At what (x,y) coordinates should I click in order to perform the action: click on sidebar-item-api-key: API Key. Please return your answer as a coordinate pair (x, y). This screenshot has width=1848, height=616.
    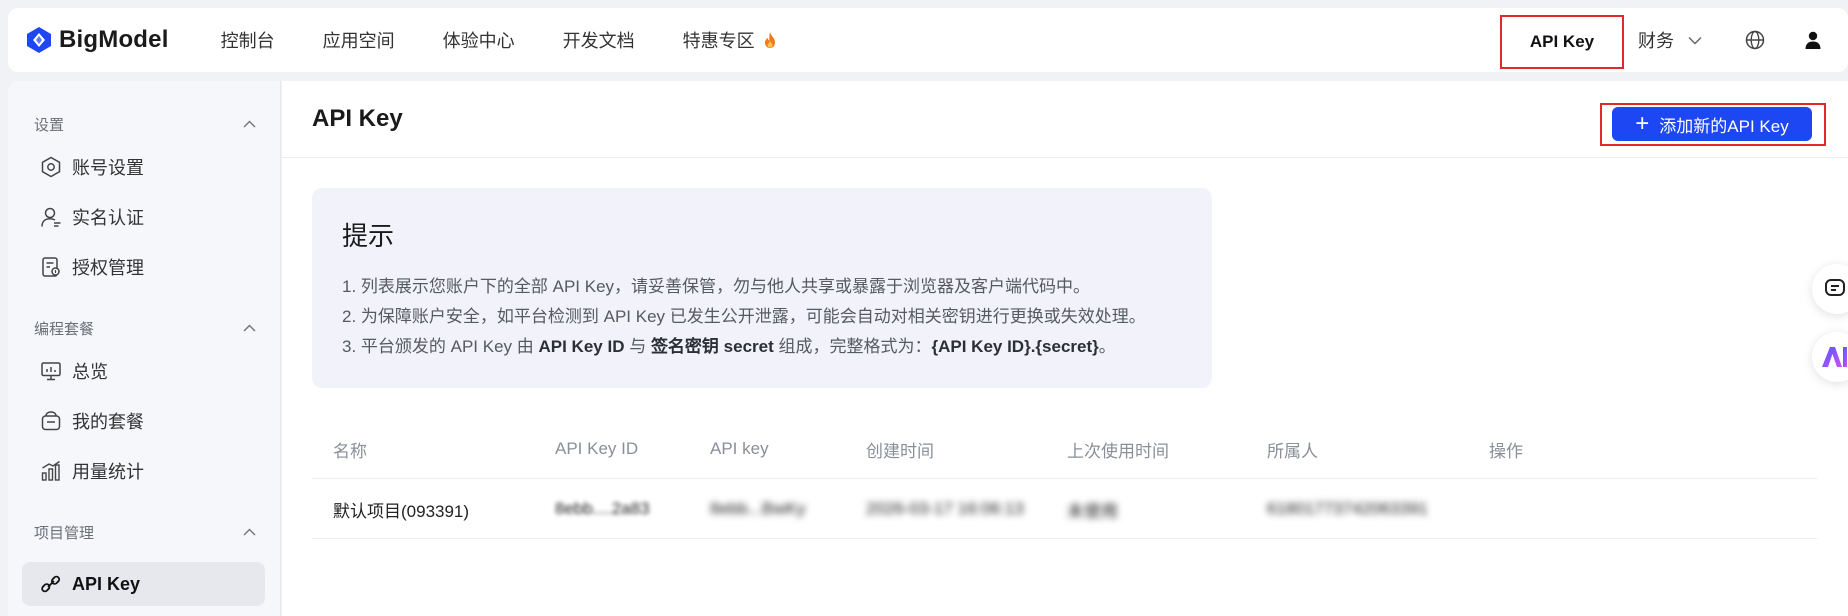
    Looking at the image, I should click on (143, 584).